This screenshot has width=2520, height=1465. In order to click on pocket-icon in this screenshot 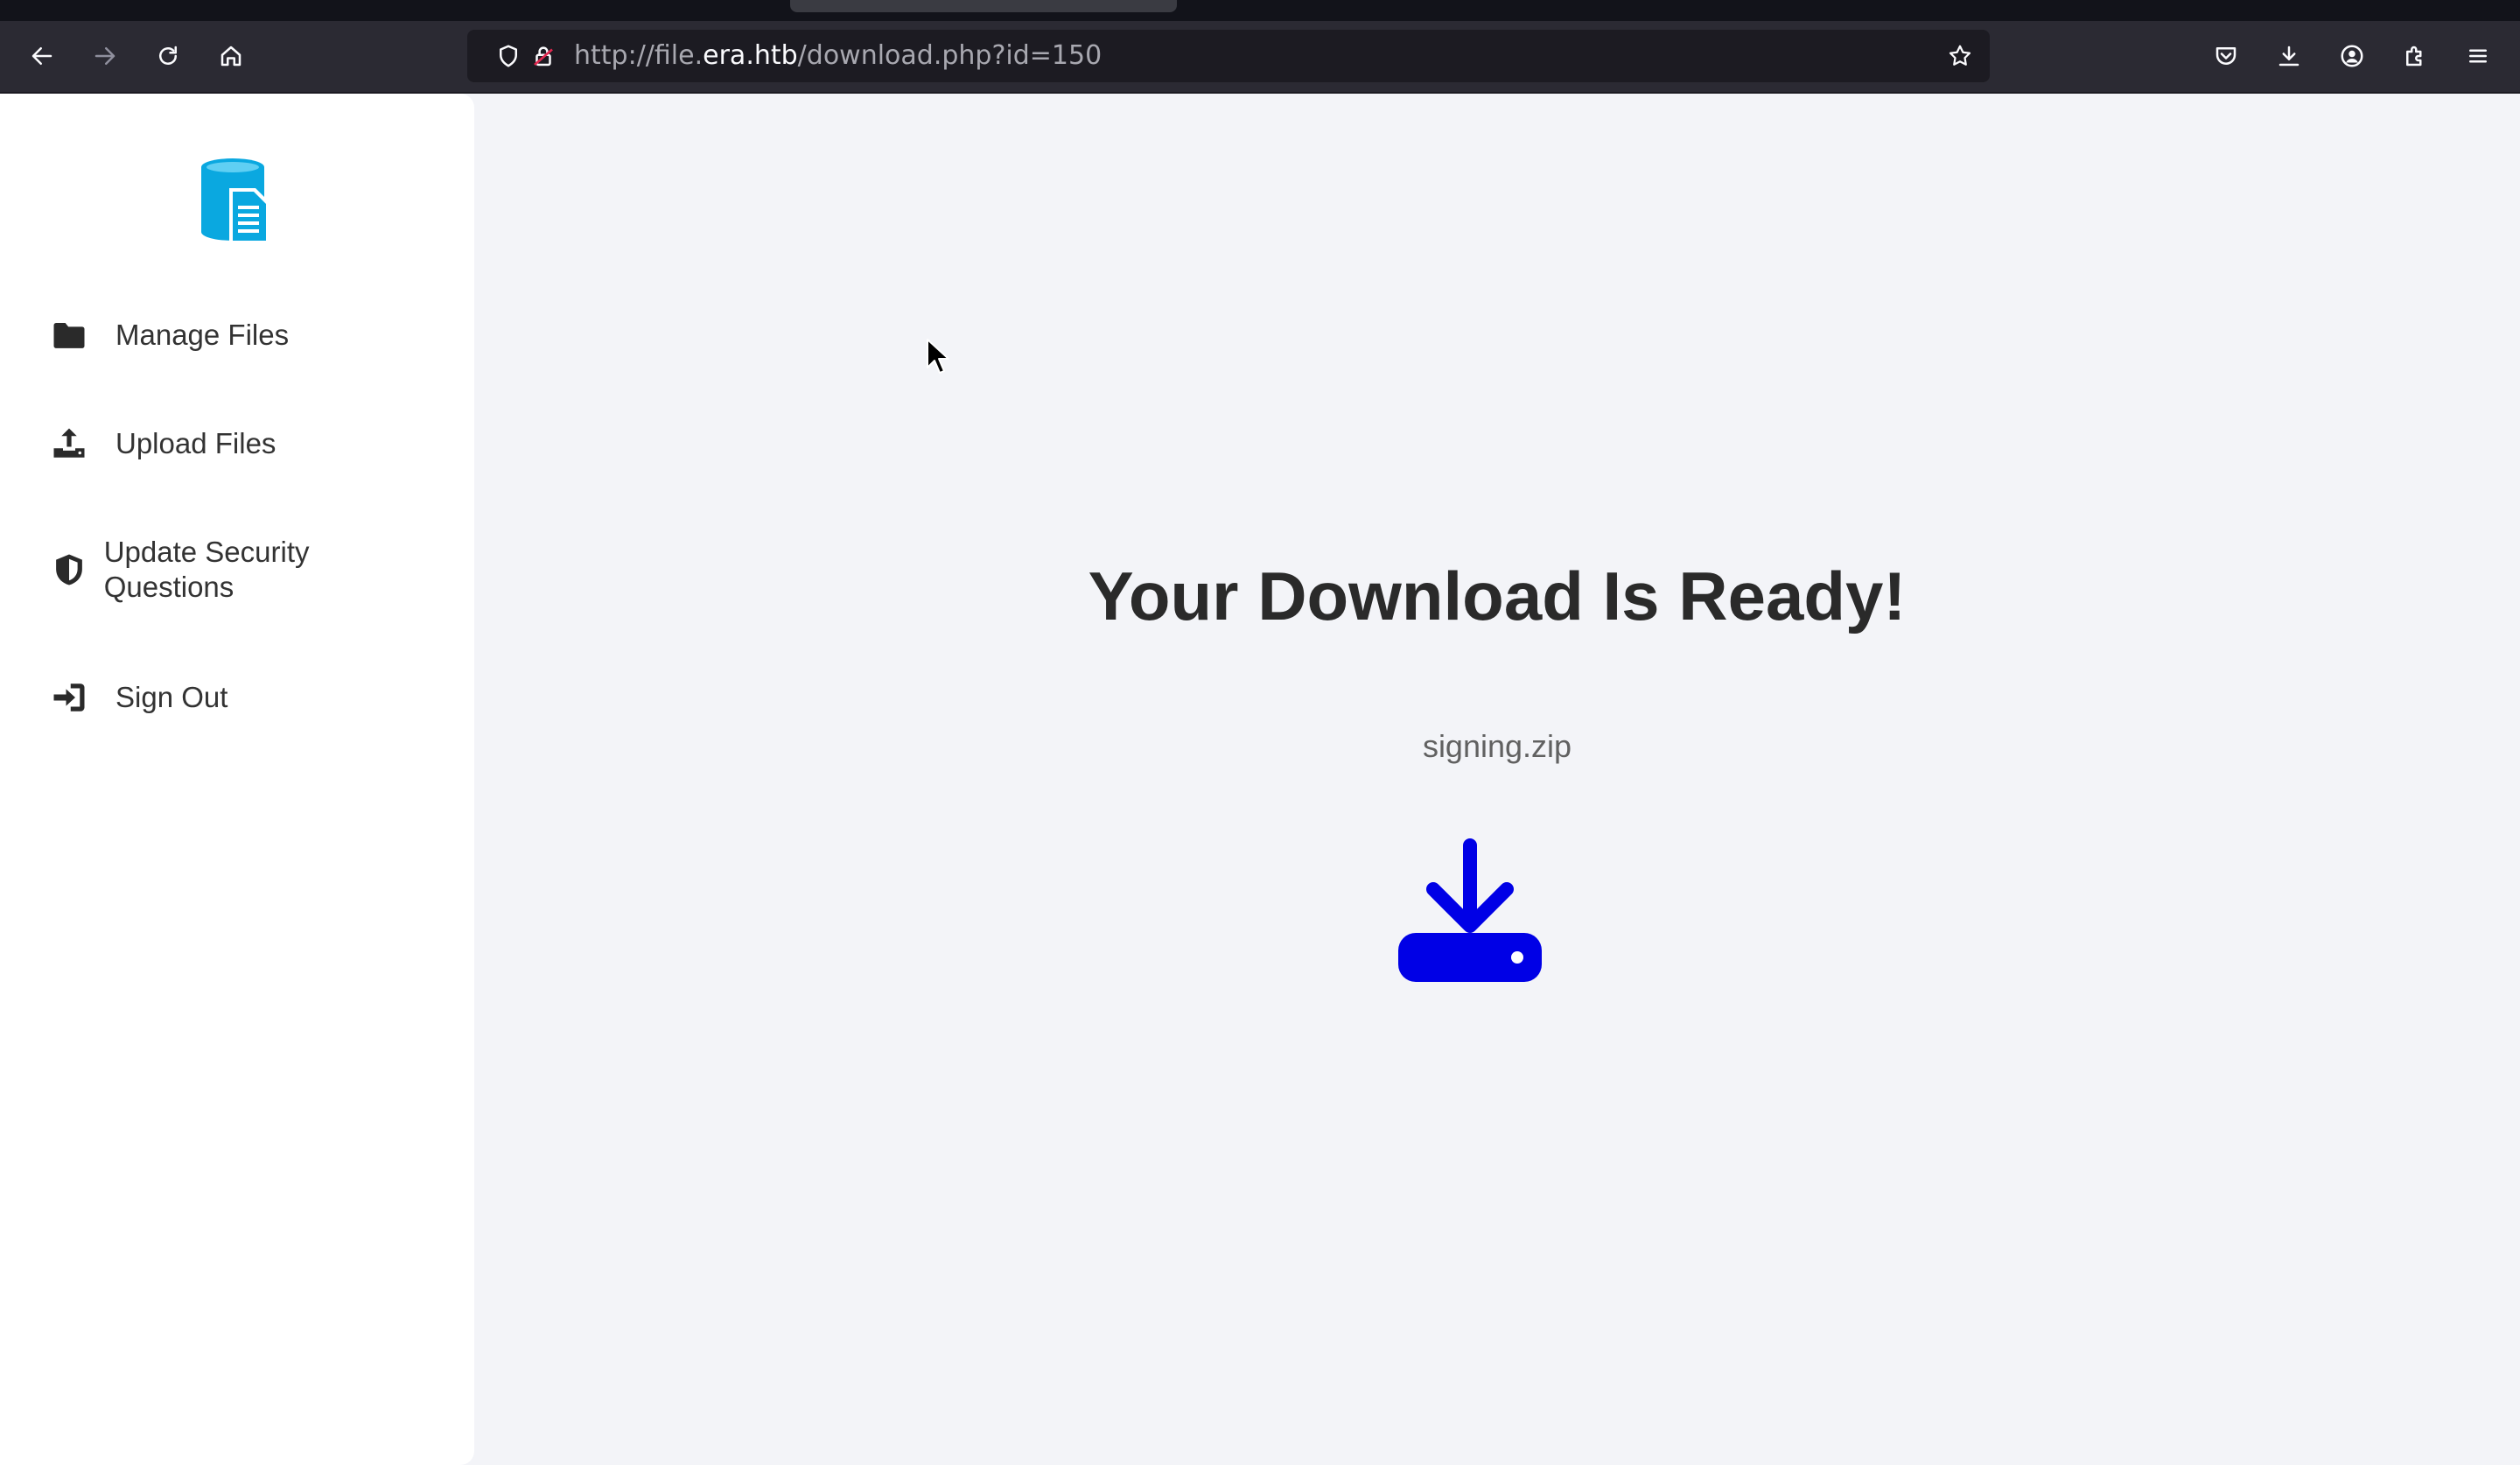, I will do `click(2226, 56)`.